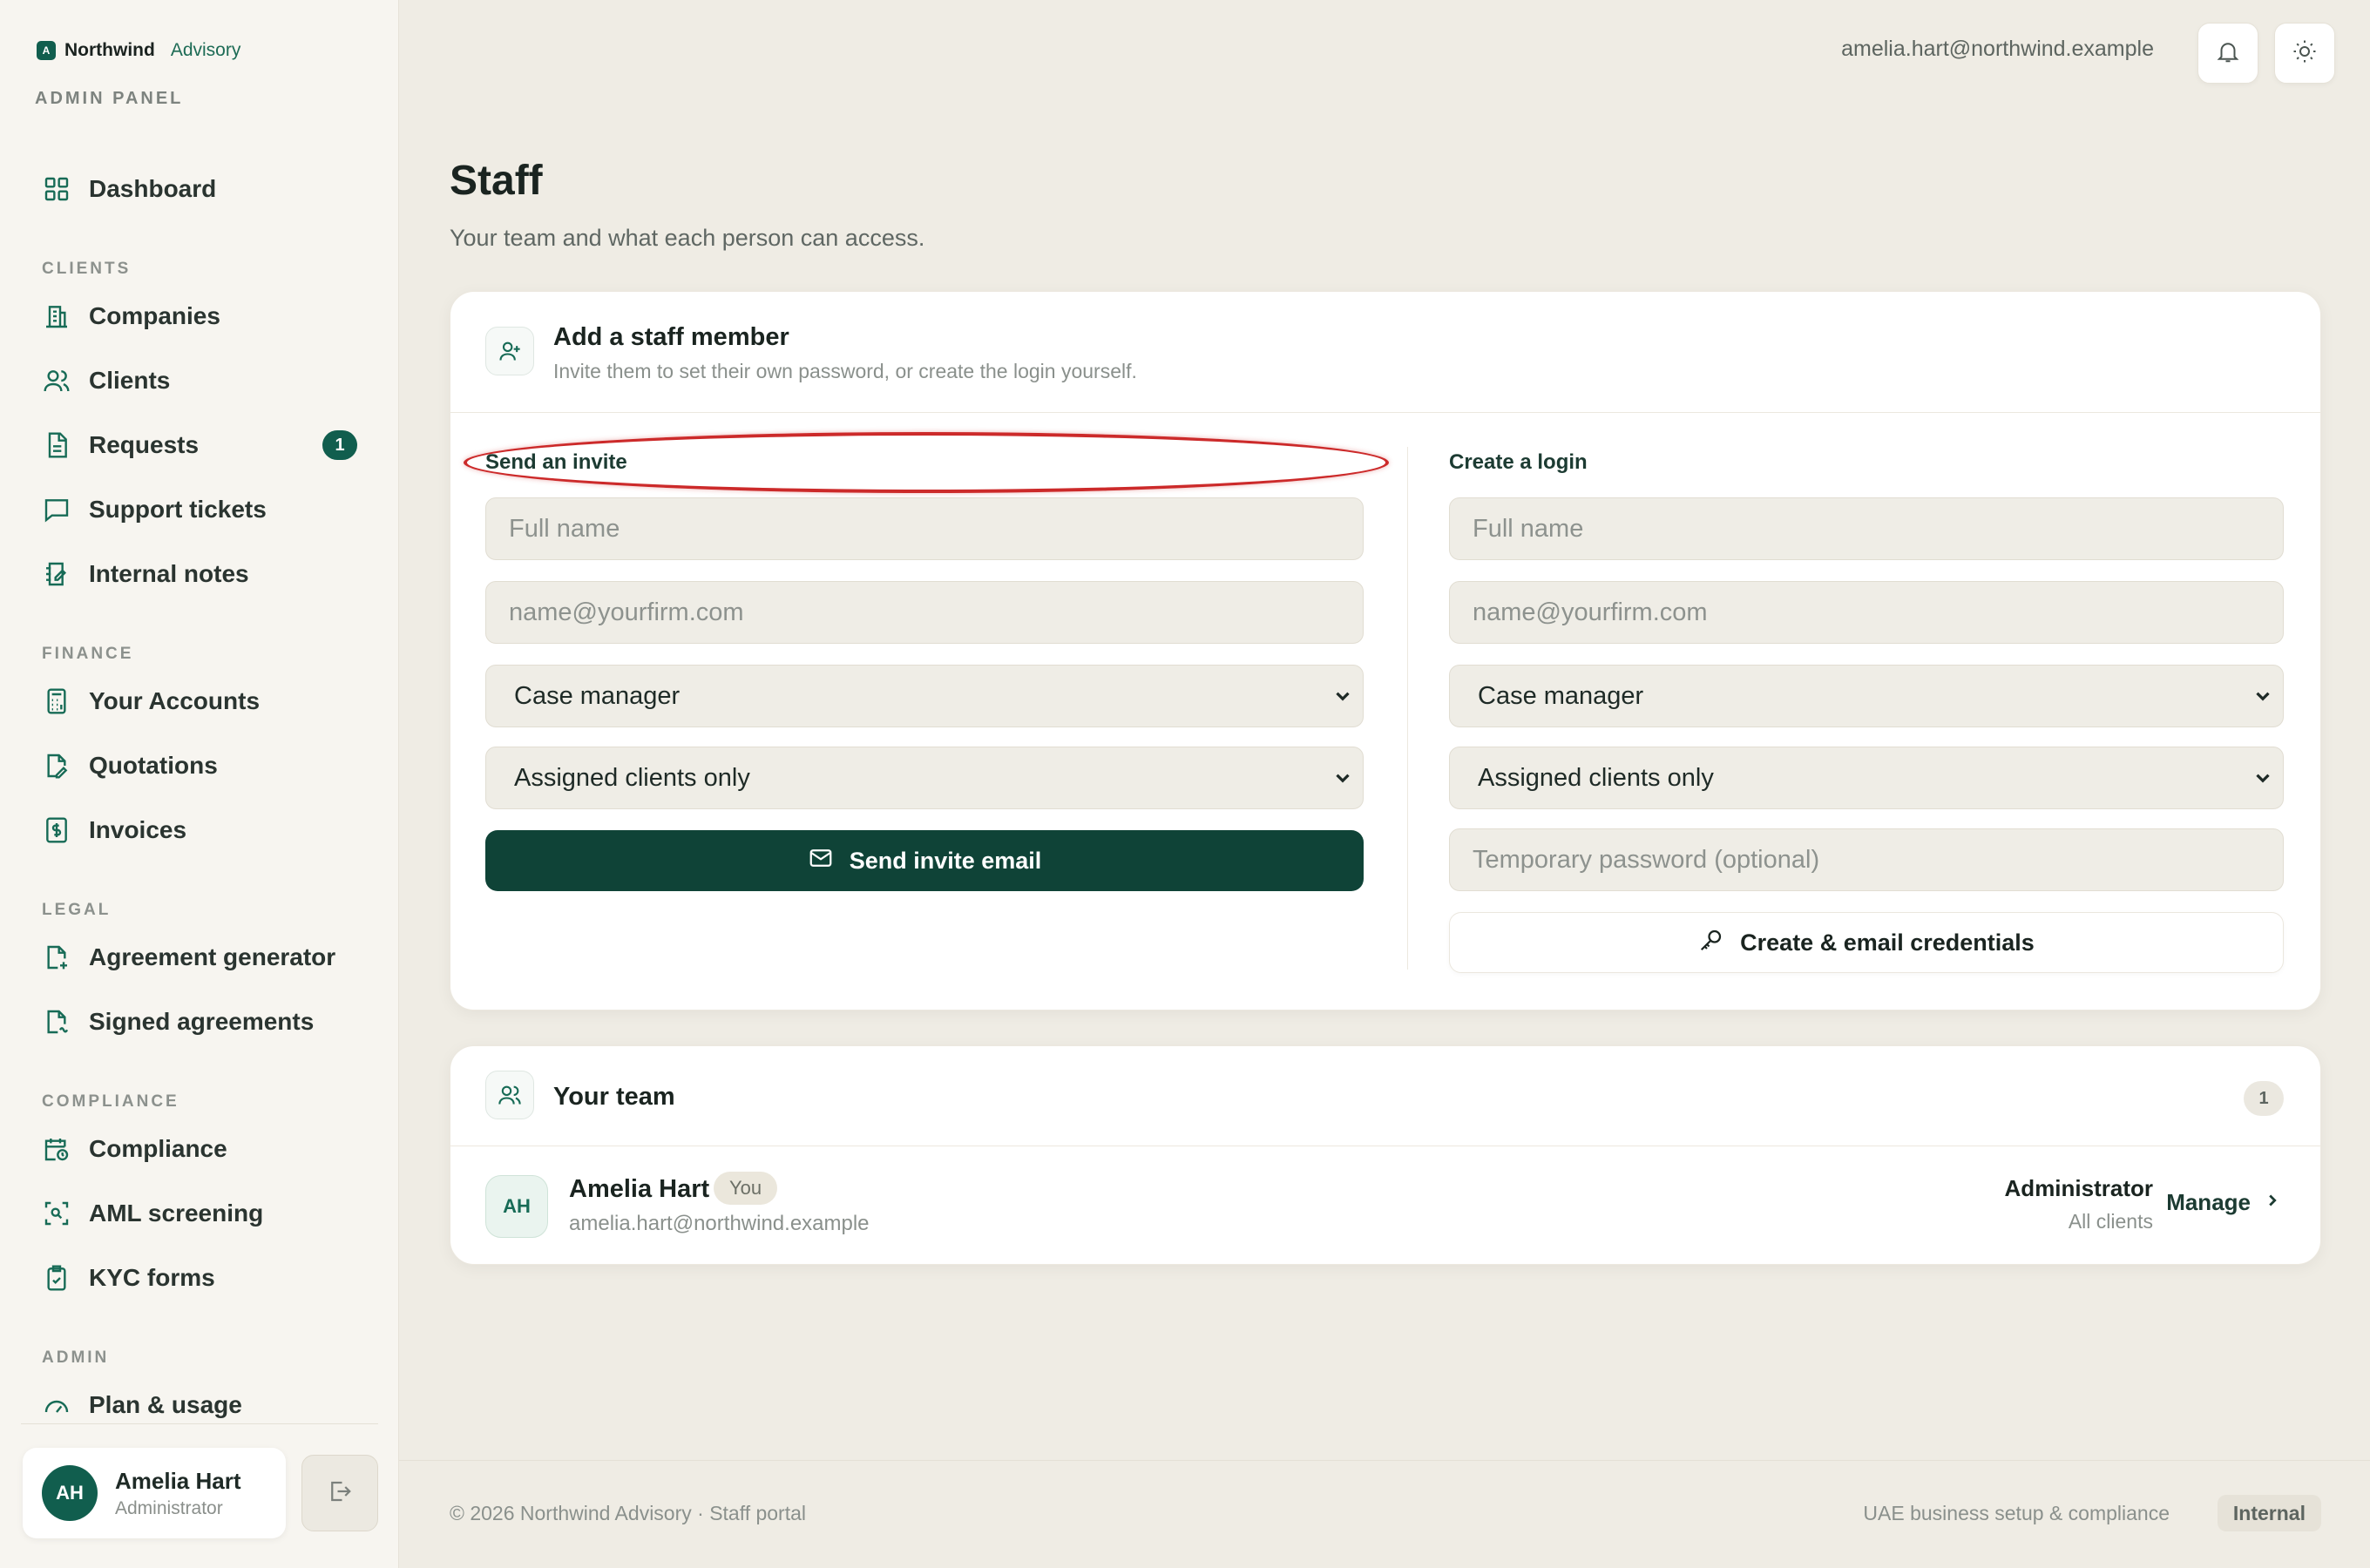 This screenshot has height=1568, width=2370. I want to click on sidebar-item-label: Invoices, so click(138, 830).